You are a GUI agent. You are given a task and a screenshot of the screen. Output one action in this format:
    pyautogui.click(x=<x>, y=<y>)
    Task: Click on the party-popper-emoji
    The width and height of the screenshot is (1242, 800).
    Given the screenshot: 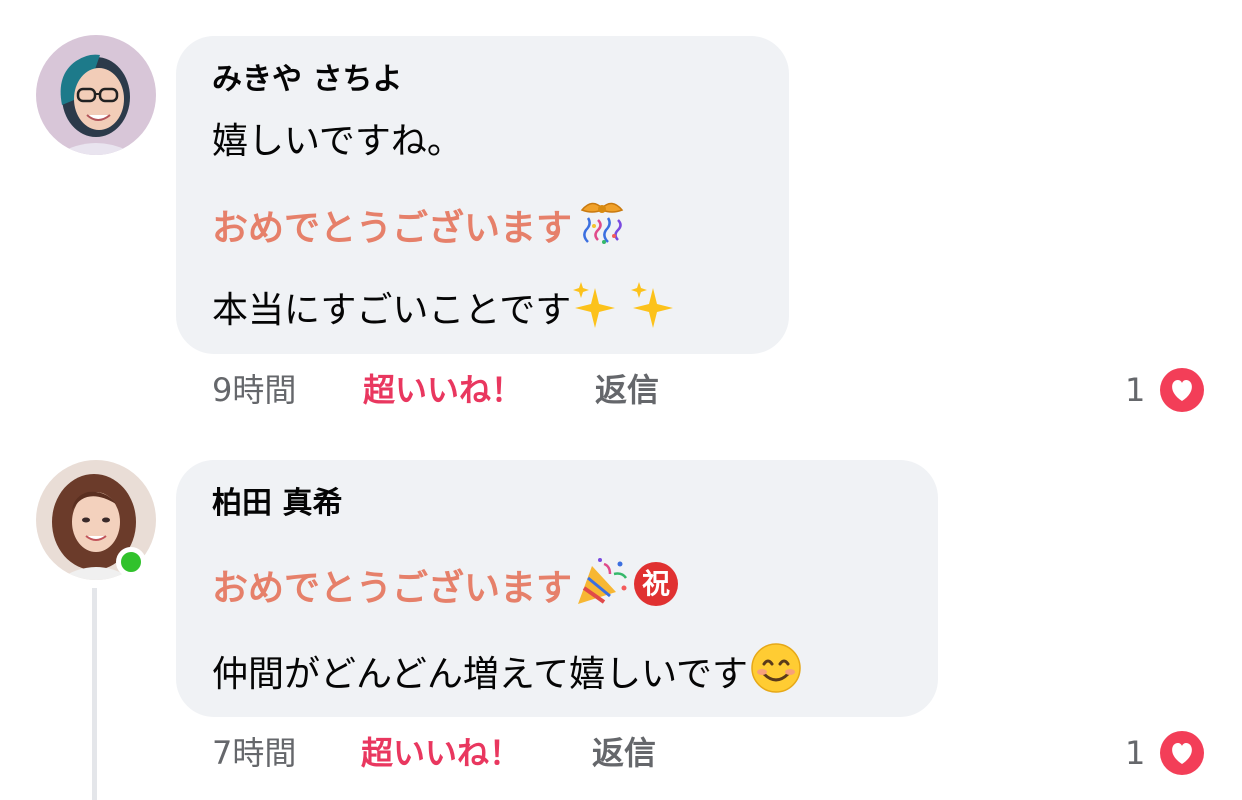 What is the action you would take?
    pyautogui.click(x=602, y=587)
    